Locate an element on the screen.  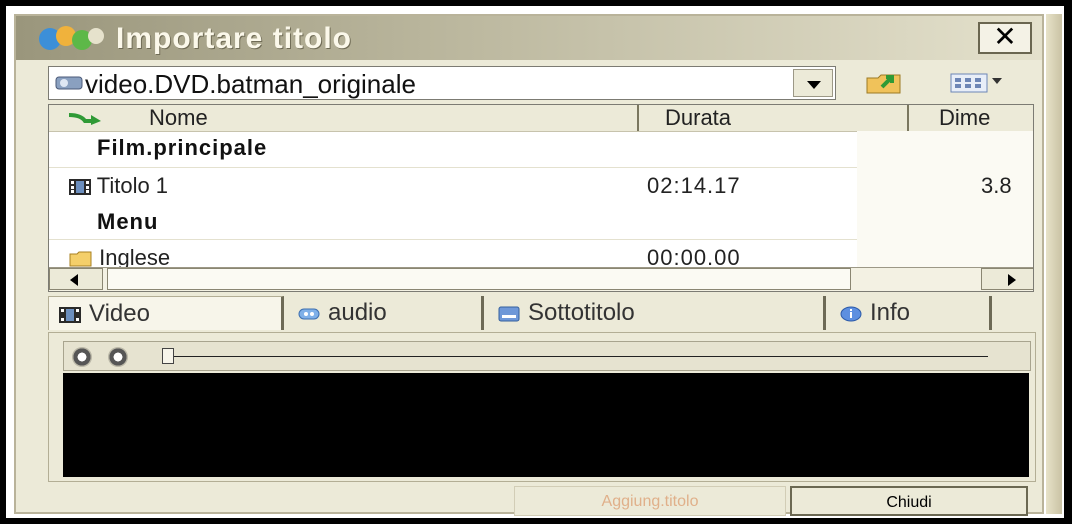
view-mode-dropdown-icon is located at coordinates (997, 81).